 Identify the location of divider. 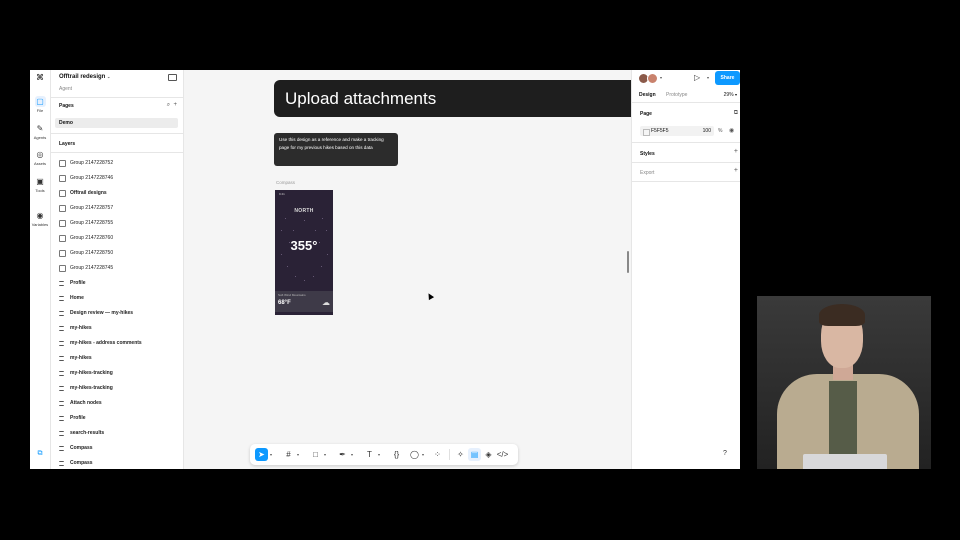
(686, 142).